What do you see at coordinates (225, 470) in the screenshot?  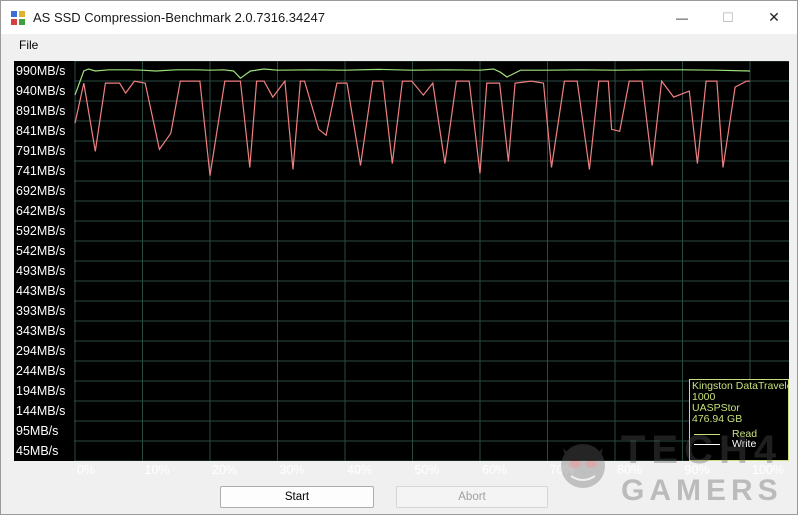 I see `x-tick-label: 20%` at bounding box center [225, 470].